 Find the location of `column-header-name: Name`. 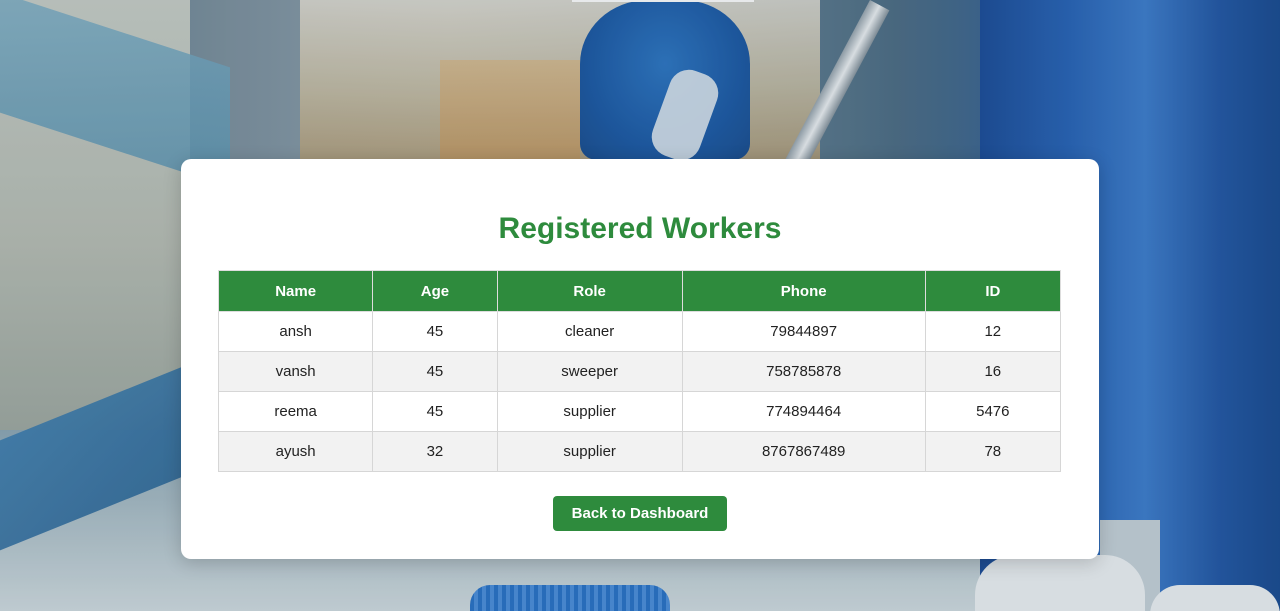

column-header-name: Name is located at coordinates (295, 291).